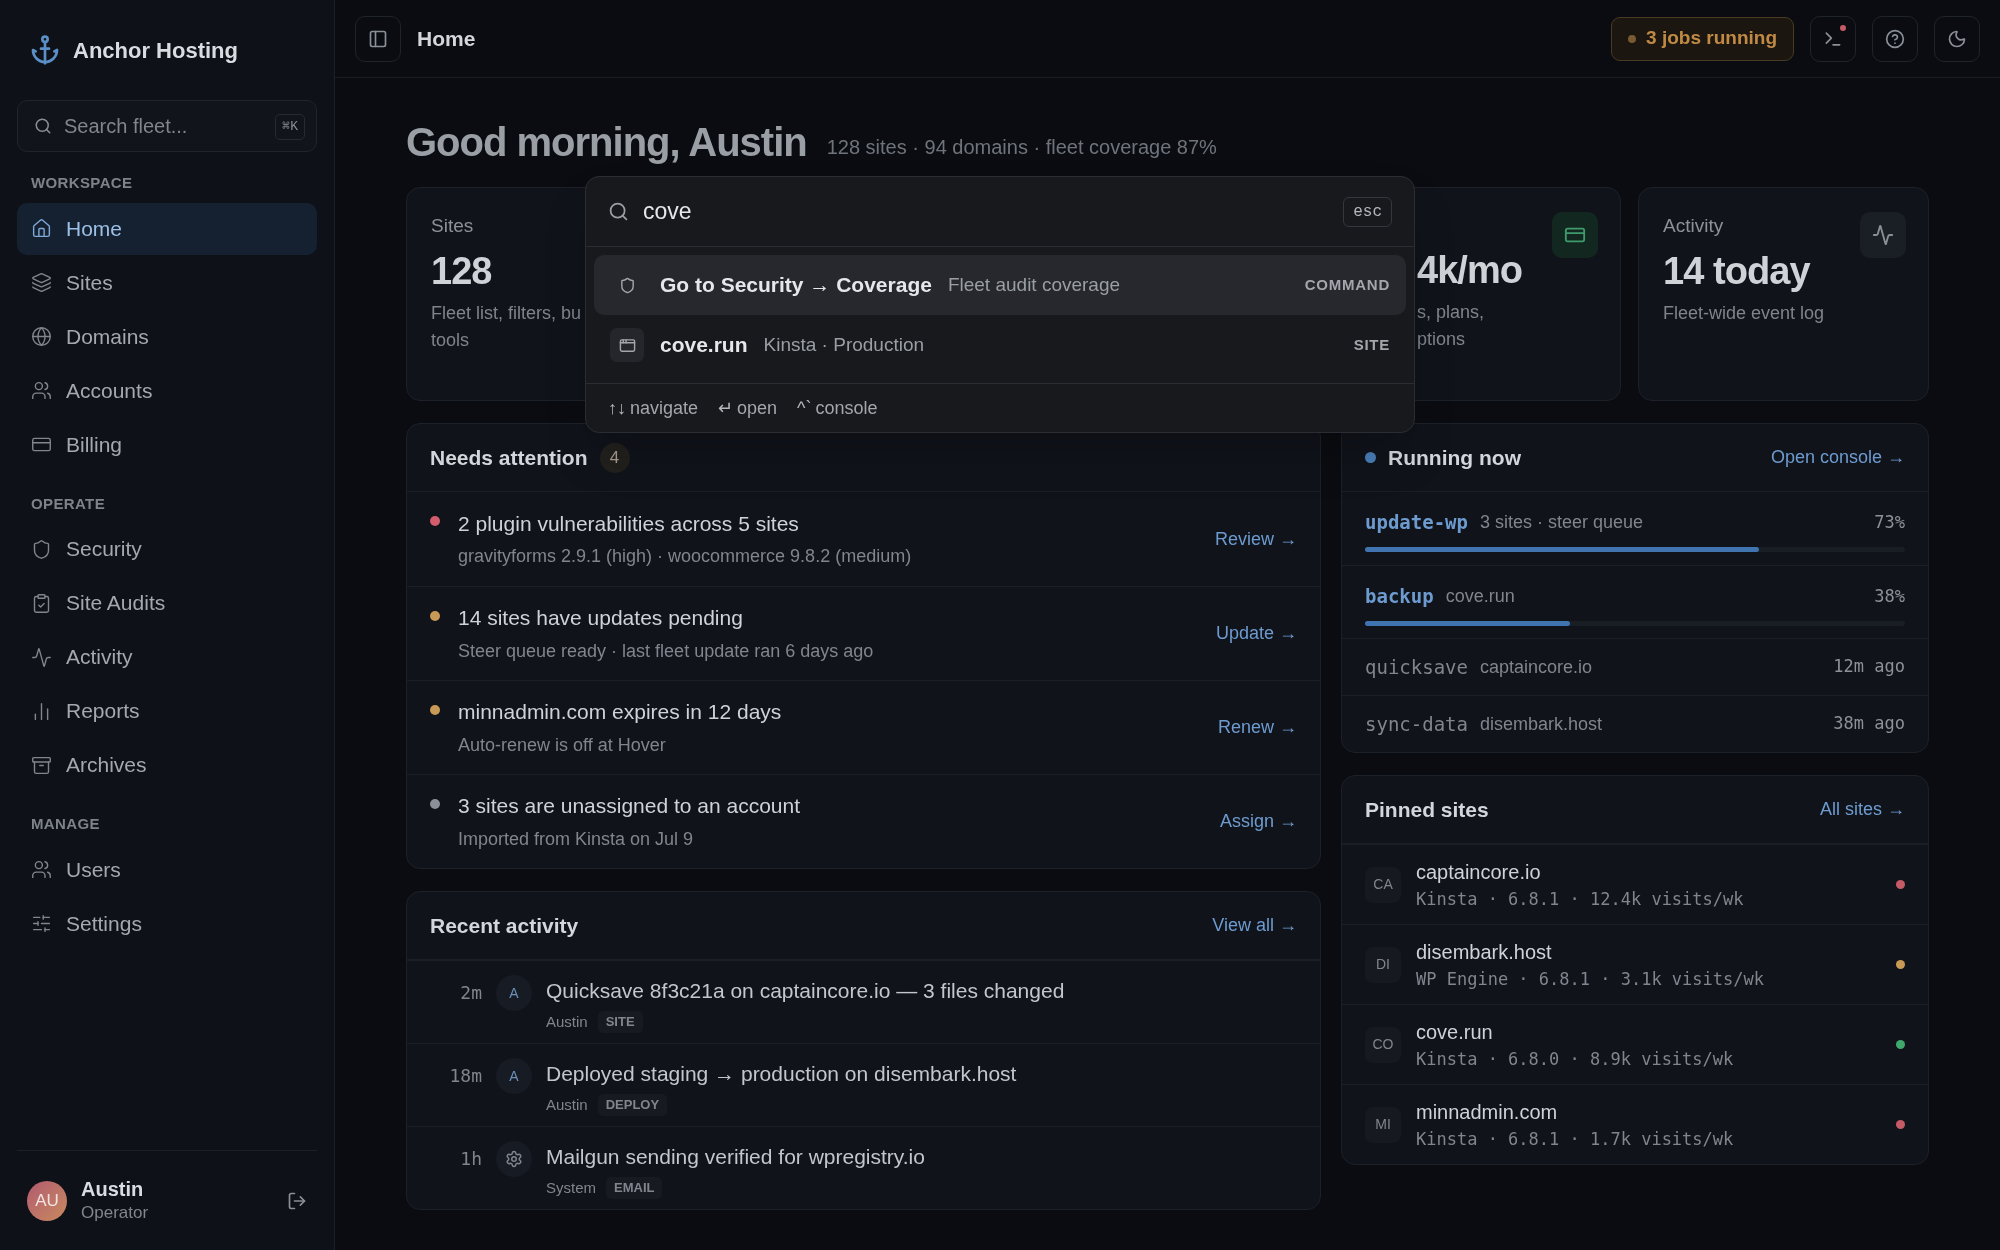 Image resolution: width=2000 pixels, height=1250 pixels. I want to click on site-initials: CO, so click(1383, 1044).